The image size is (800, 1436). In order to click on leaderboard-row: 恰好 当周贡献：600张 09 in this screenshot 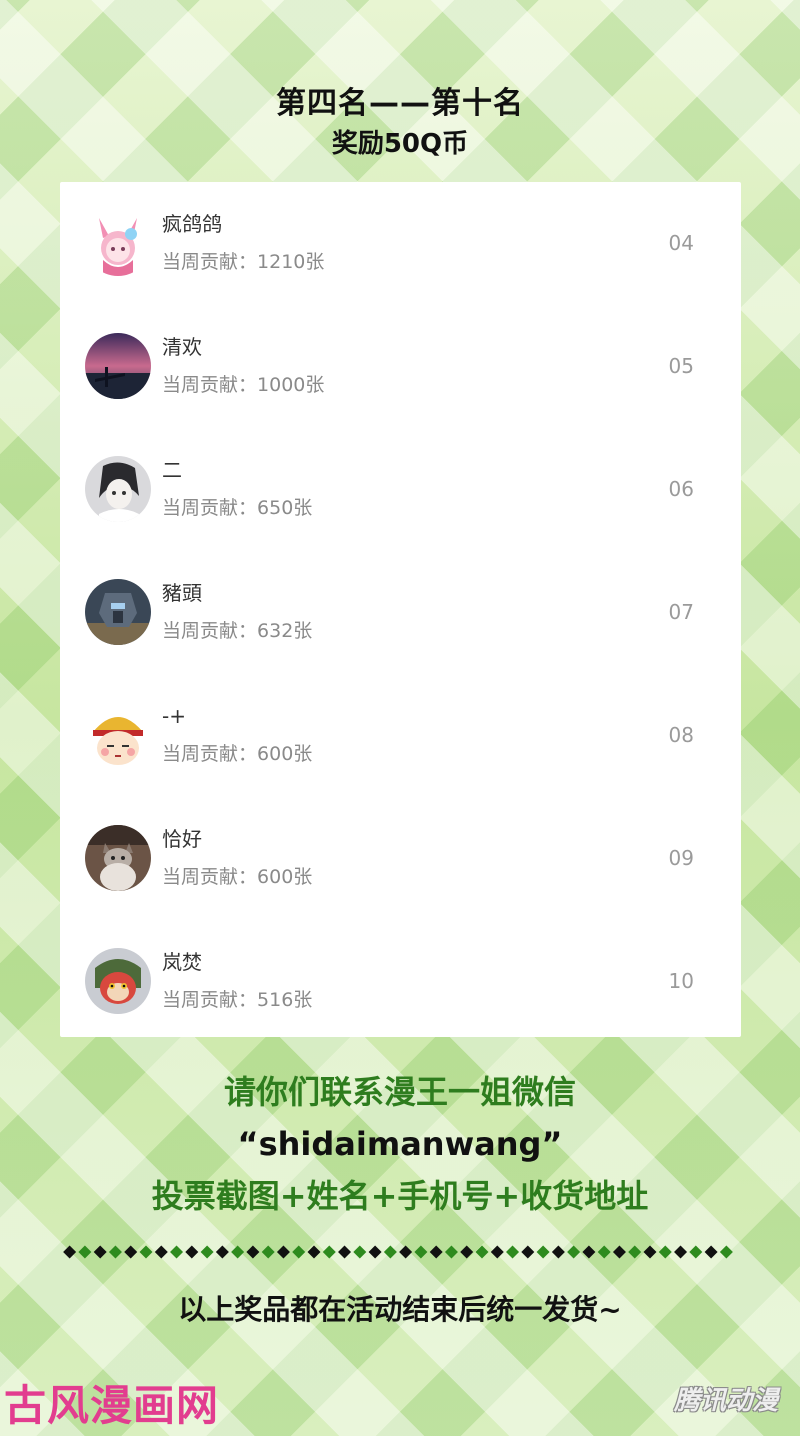, I will do `click(400, 858)`.